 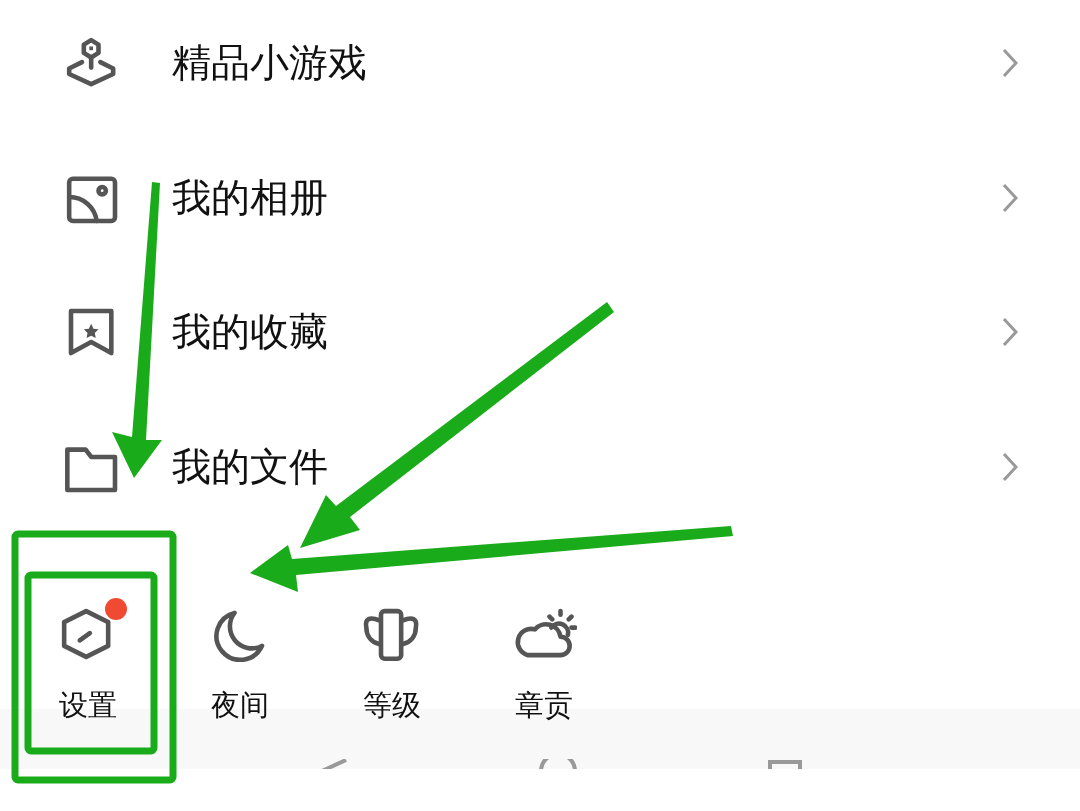 I want to click on shortcut-button: 夜间, so click(x=240, y=661).